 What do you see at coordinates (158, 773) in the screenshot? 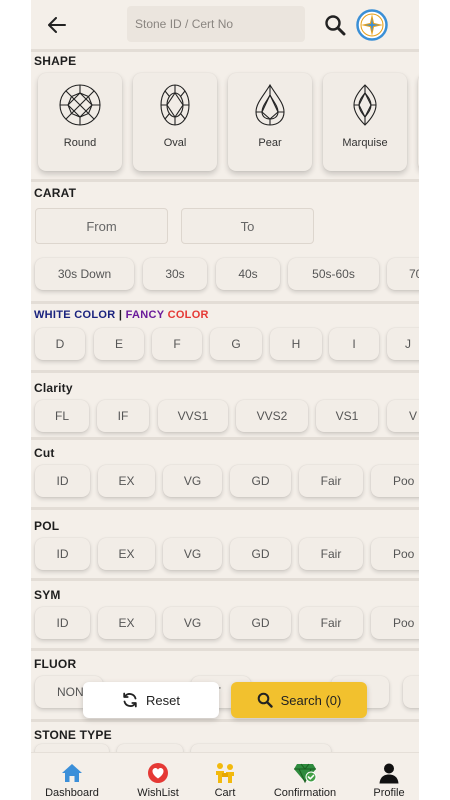
I see `heart-icon` at bounding box center [158, 773].